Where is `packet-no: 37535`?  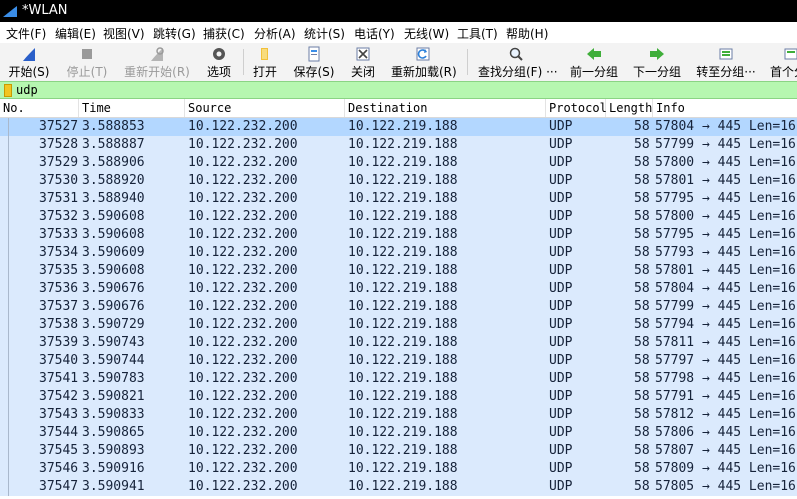 packet-no: 37535 is located at coordinates (59, 270).